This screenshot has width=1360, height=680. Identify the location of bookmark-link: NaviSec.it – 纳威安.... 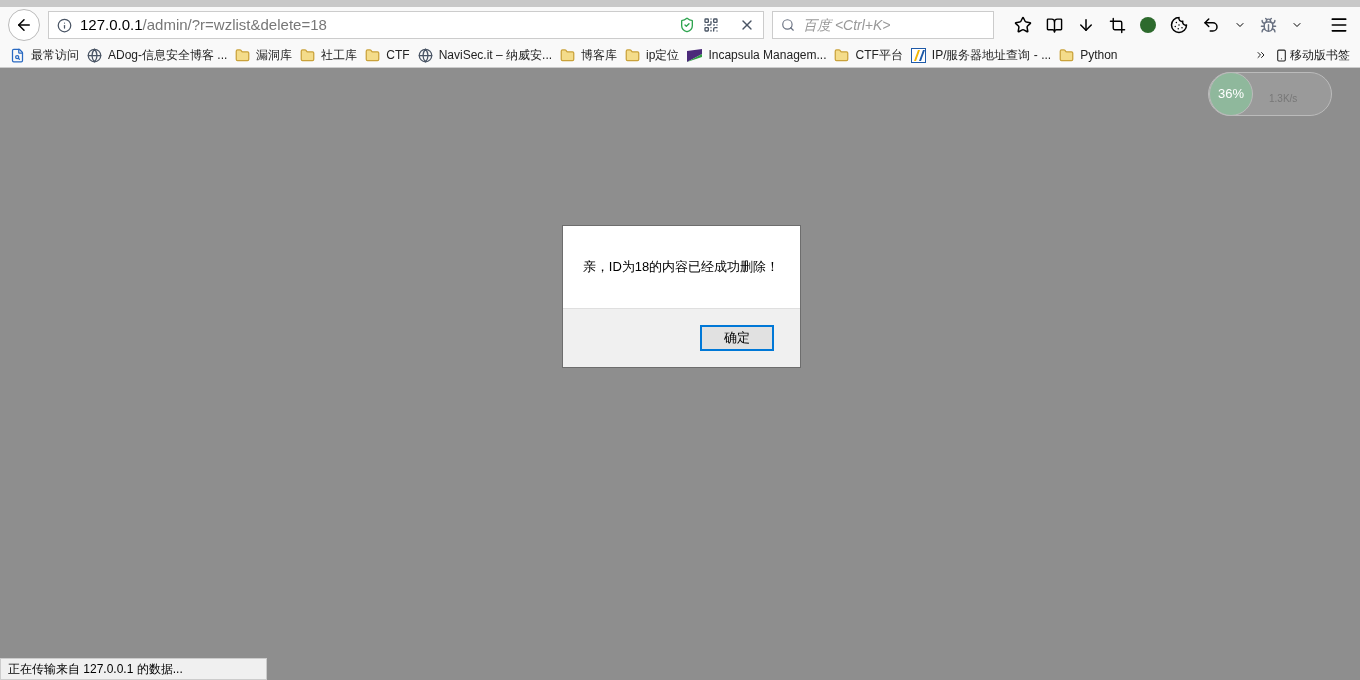
(495, 55).